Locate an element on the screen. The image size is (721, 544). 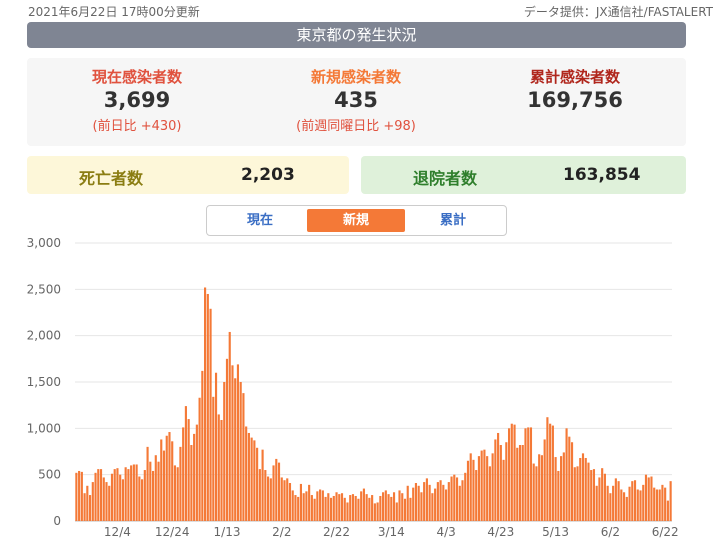
new-cases-change: (前週同曜日比 +98) is located at coordinates (356, 126).